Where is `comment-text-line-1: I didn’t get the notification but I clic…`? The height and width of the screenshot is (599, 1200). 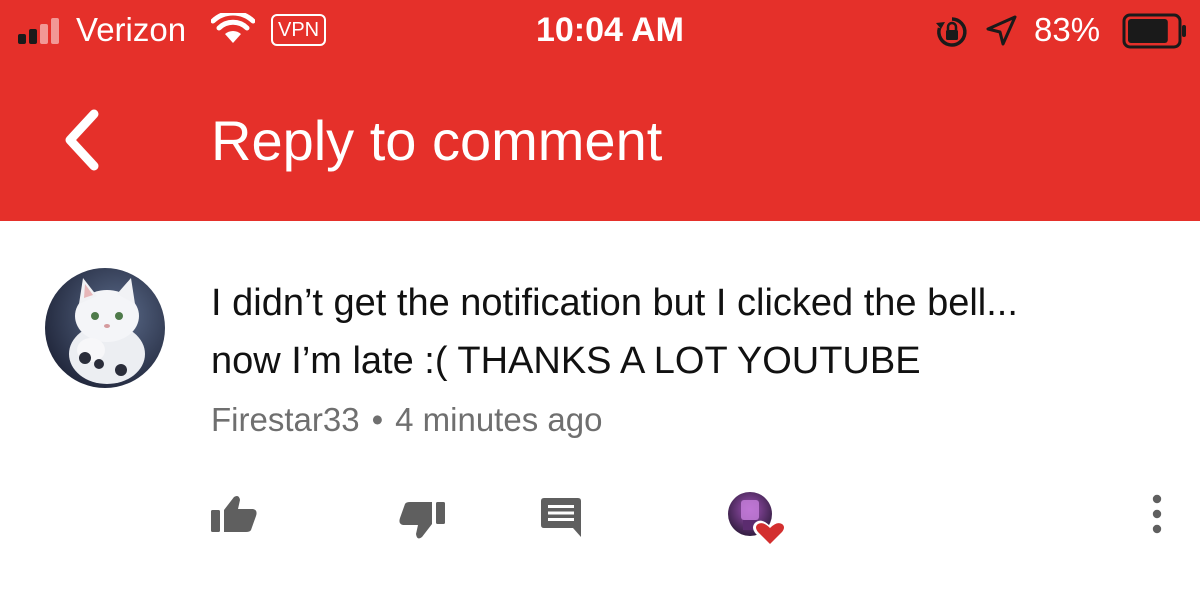
comment-text-line-1: I didn’t get the notification but I clic… is located at coordinates (614, 303).